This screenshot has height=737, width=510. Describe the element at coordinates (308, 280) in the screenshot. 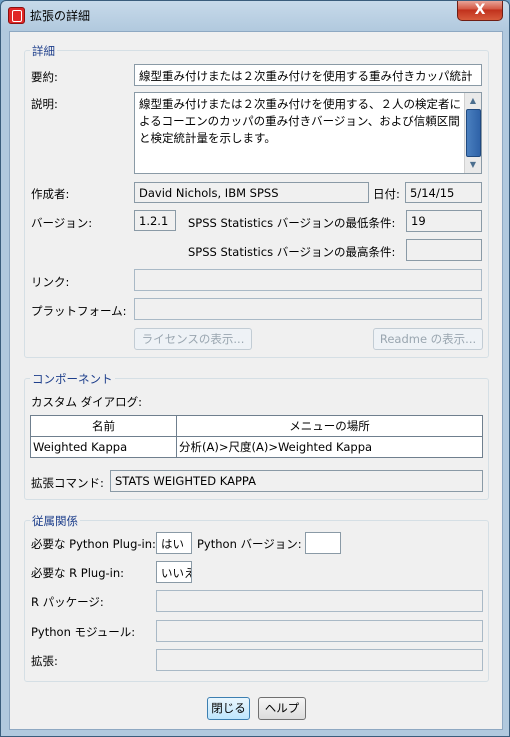

I see `link-field` at that location.